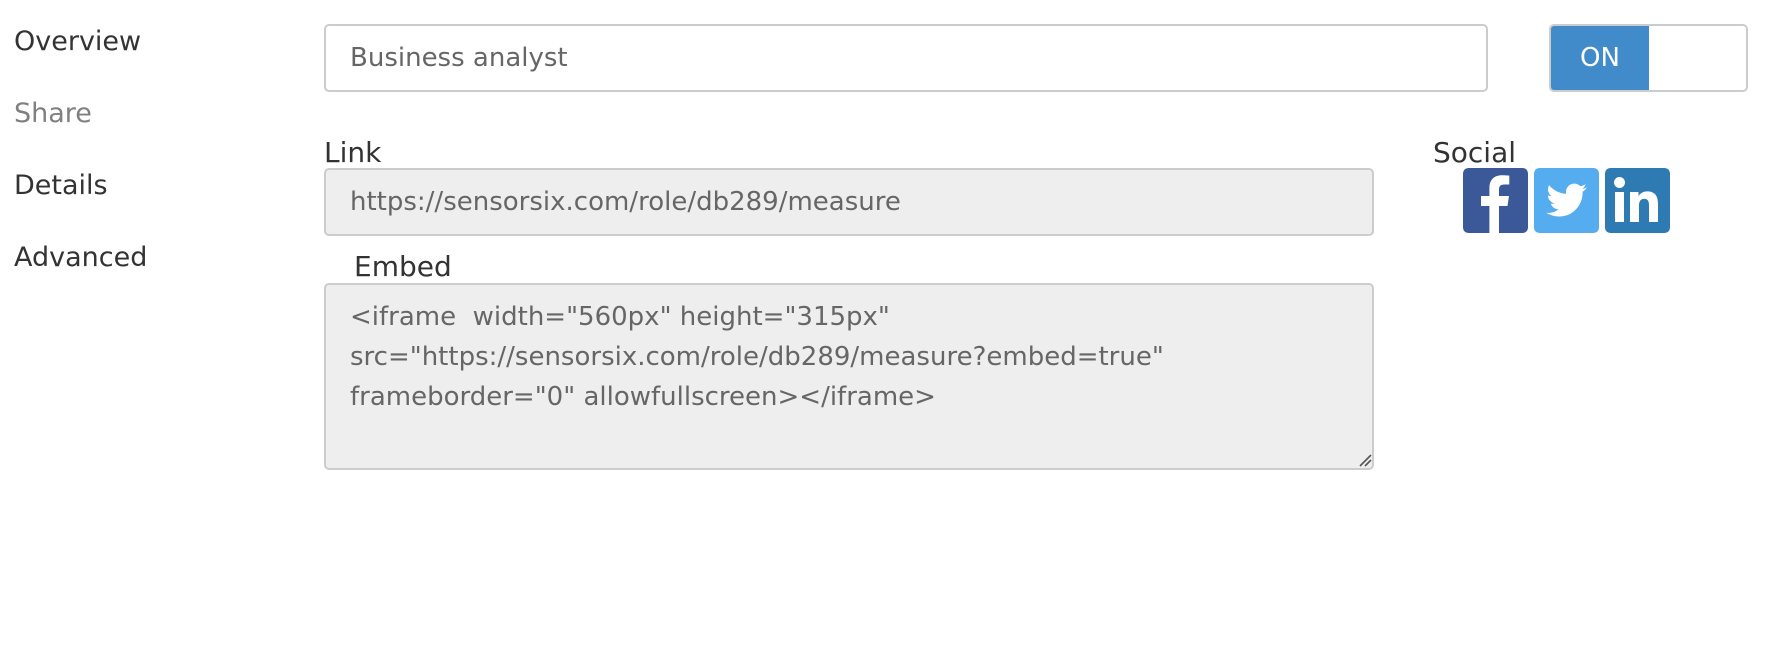  What do you see at coordinates (906, 58) in the screenshot?
I see `role-name-input` at bounding box center [906, 58].